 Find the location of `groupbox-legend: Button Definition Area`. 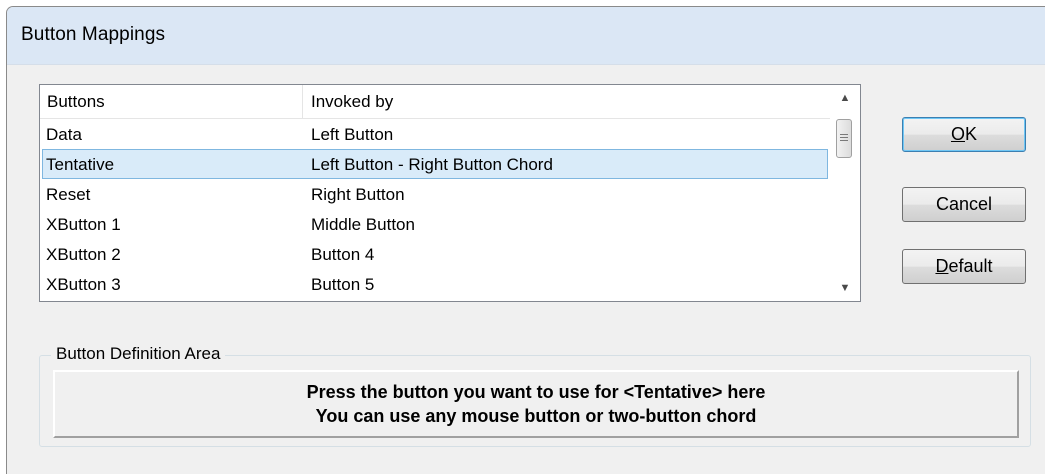

groupbox-legend: Button Definition Area is located at coordinates (138, 354).